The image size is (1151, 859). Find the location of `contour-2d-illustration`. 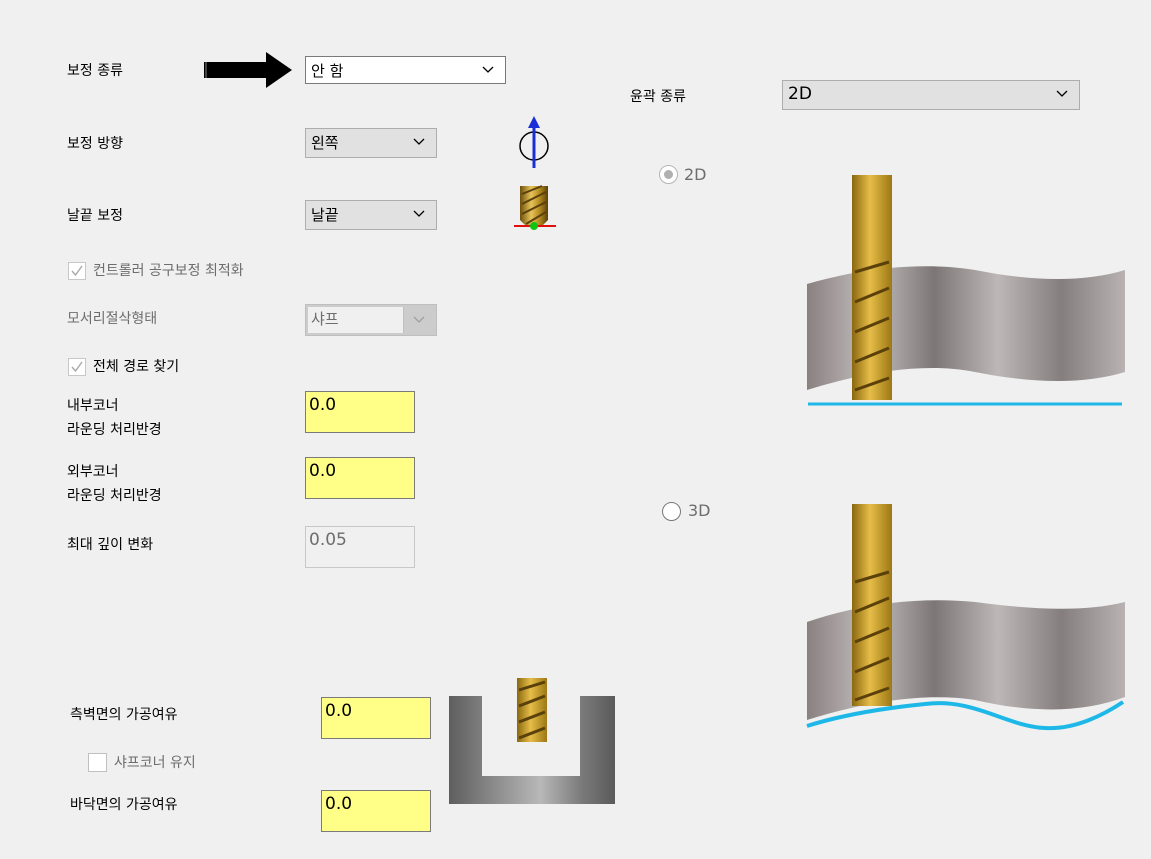

contour-2d-illustration is located at coordinates (966, 292).